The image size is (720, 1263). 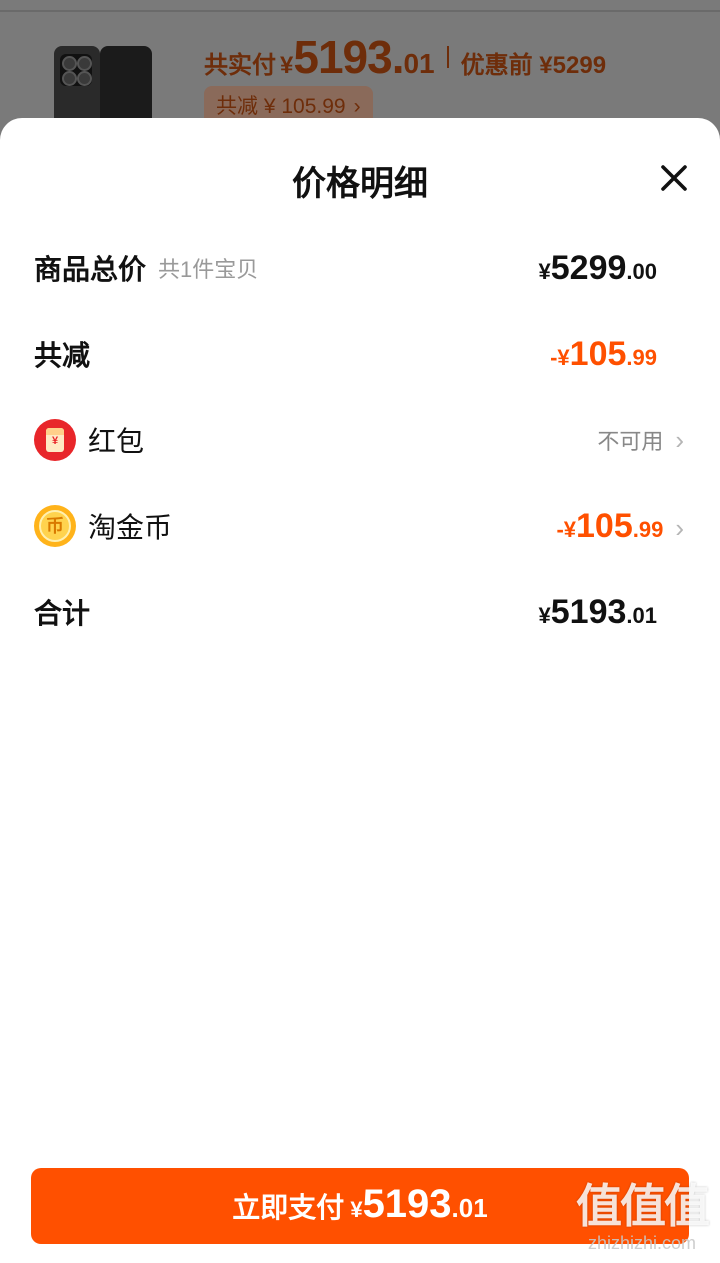 What do you see at coordinates (641, 615) in the screenshot?
I see `amount-dec: .01` at bounding box center [641, 615].